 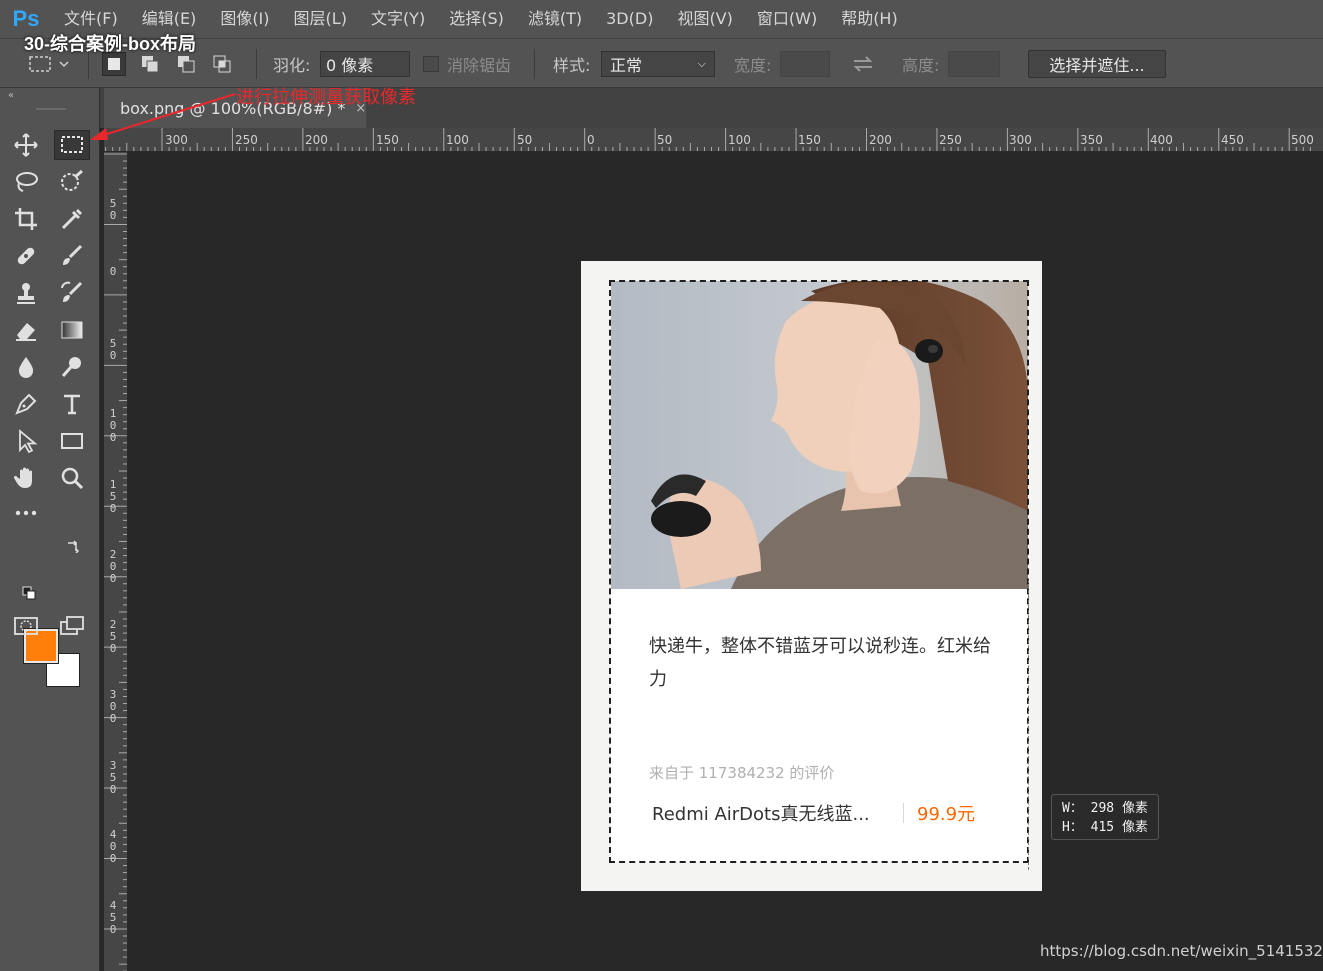 What do you see at coordinates (753, 65) in the screenshot?
I see `width-label: 宽度:` at bounding box center [753, 65].